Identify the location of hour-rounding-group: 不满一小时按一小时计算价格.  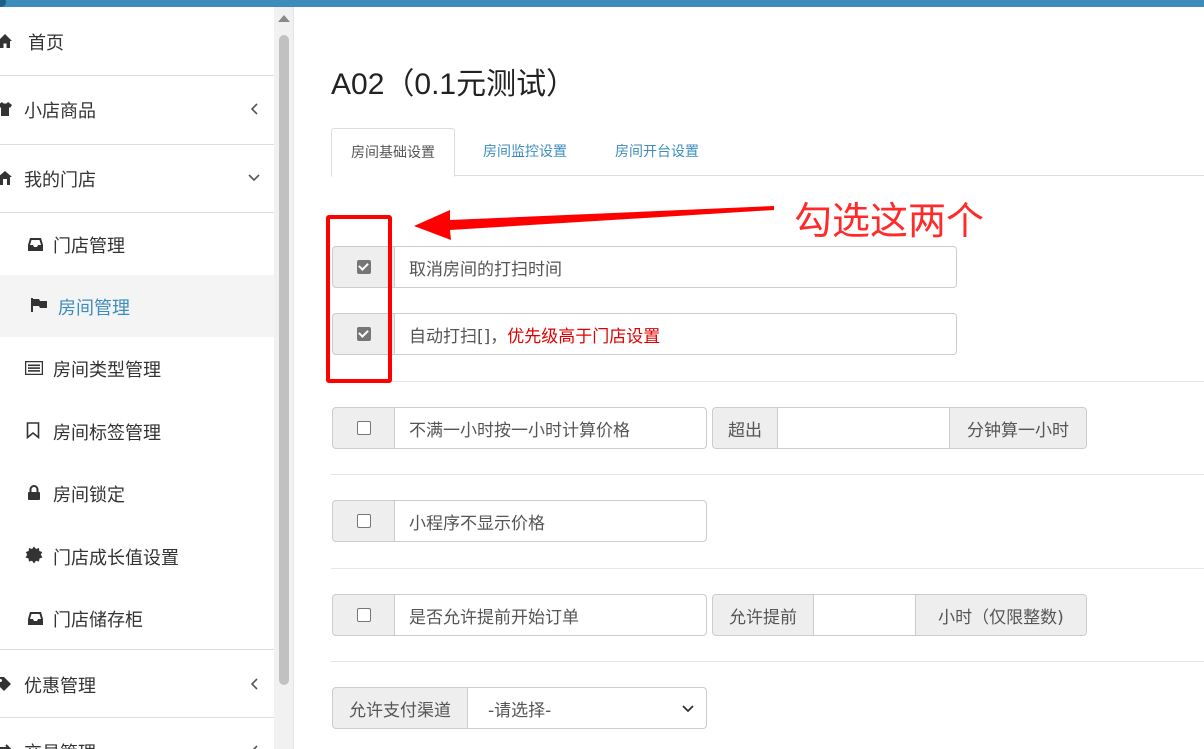
(519, 428).